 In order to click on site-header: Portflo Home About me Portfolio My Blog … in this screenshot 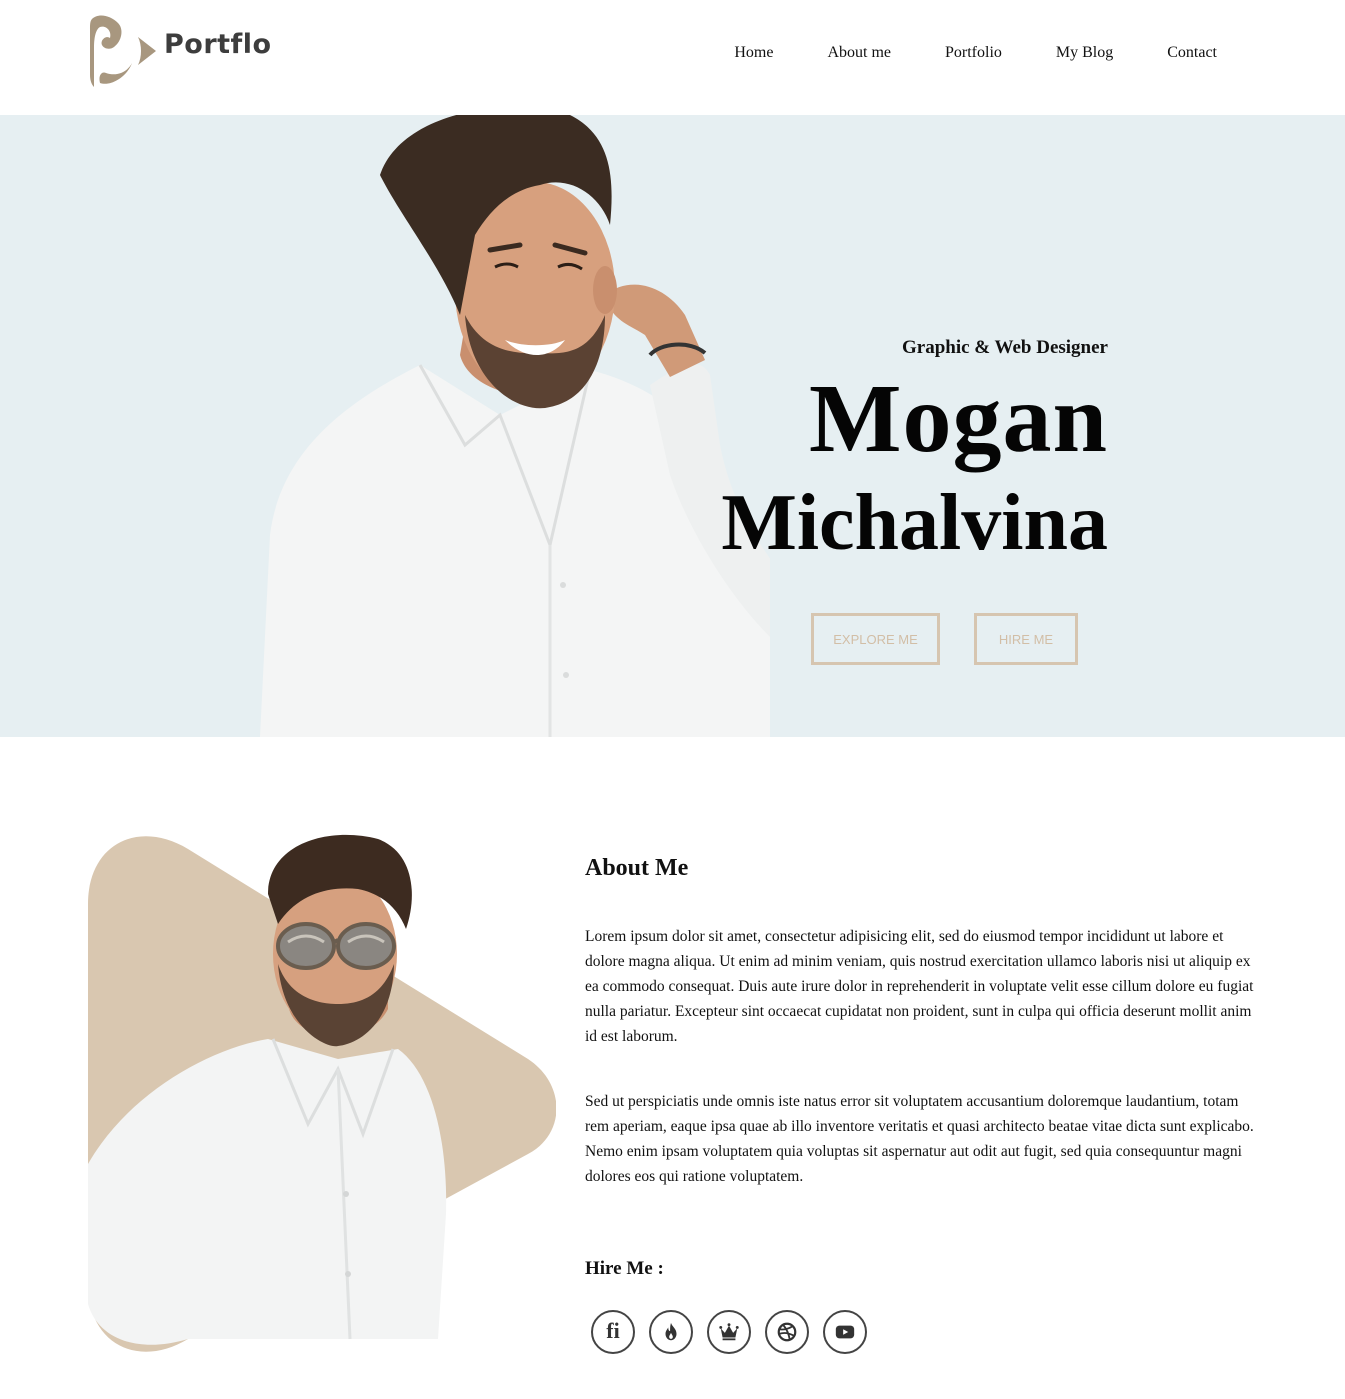, I will do `click(672, 57)`.